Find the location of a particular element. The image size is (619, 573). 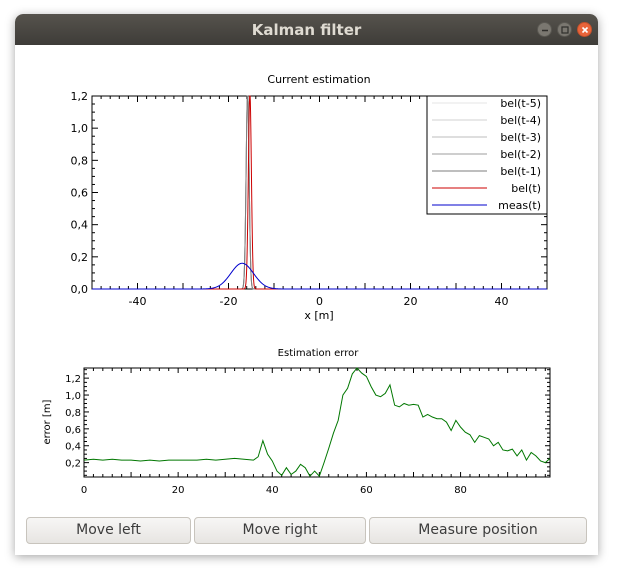

legend-label: bel(t-1) is located at coordinates (520, 171).